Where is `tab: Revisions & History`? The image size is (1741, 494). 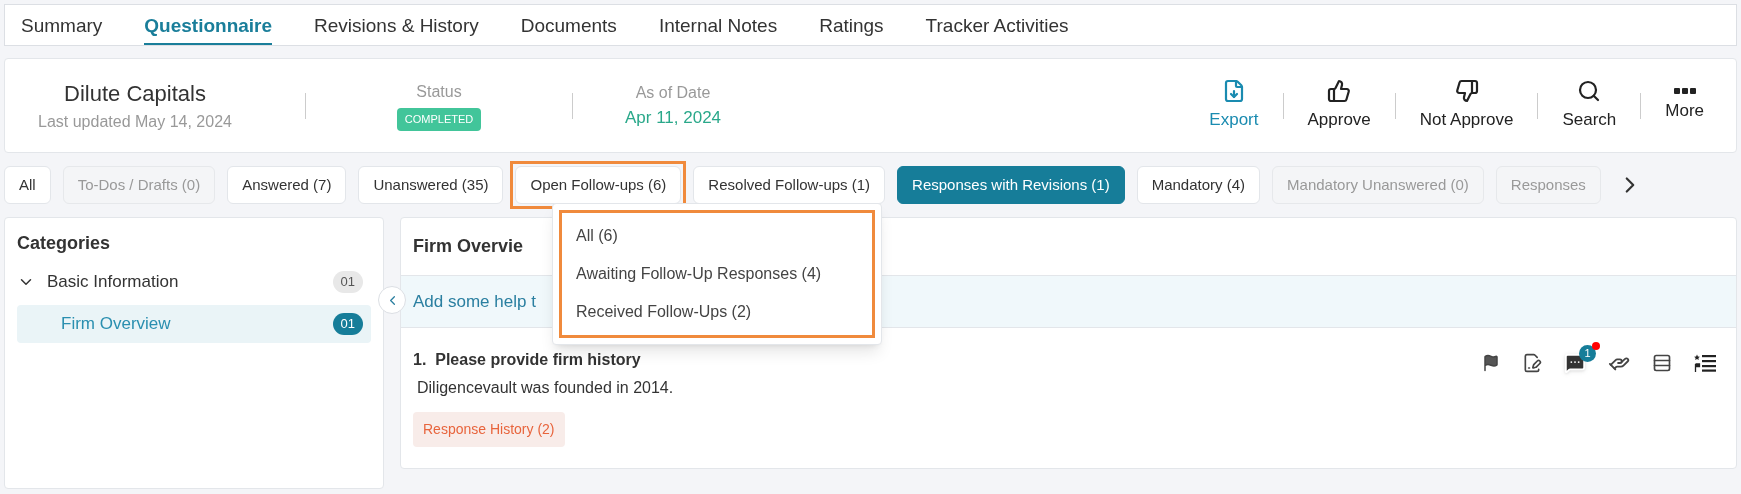
tab: Revisions & History is located at coordinates (396, 25).